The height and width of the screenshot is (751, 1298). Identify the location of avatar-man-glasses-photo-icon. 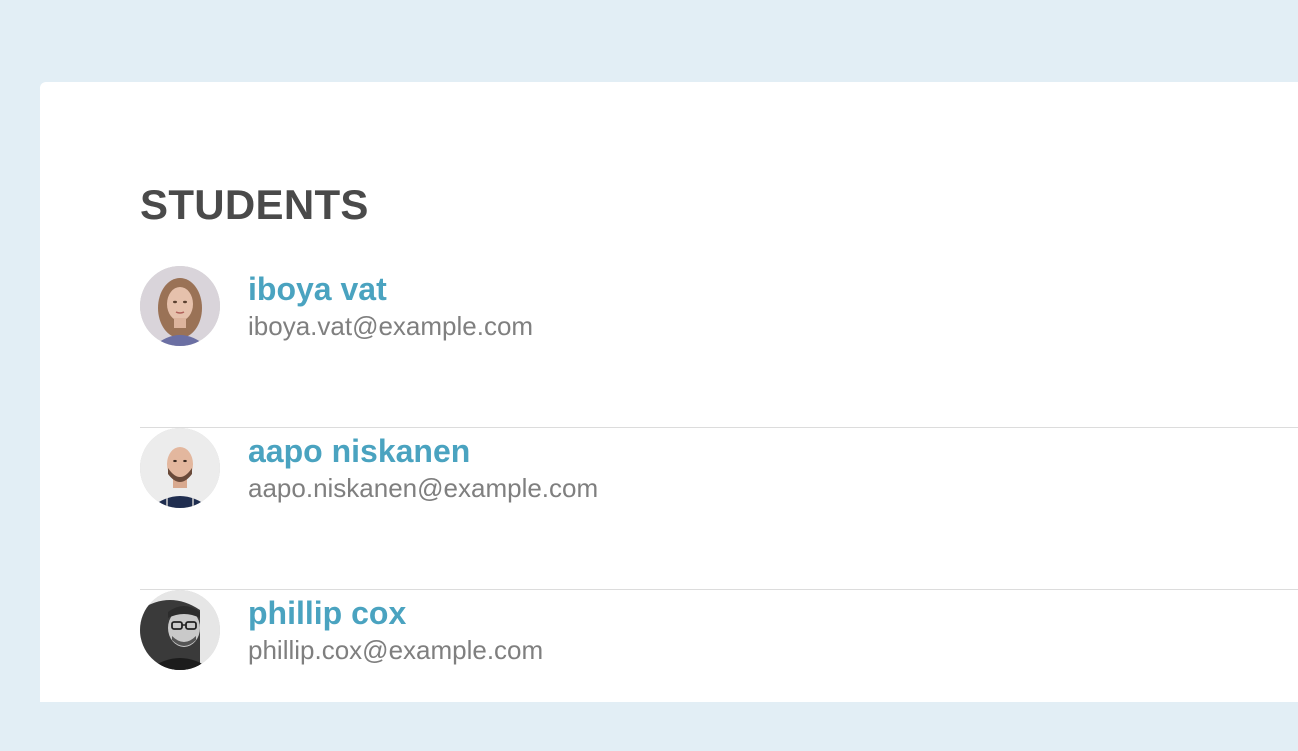
(180, 630).